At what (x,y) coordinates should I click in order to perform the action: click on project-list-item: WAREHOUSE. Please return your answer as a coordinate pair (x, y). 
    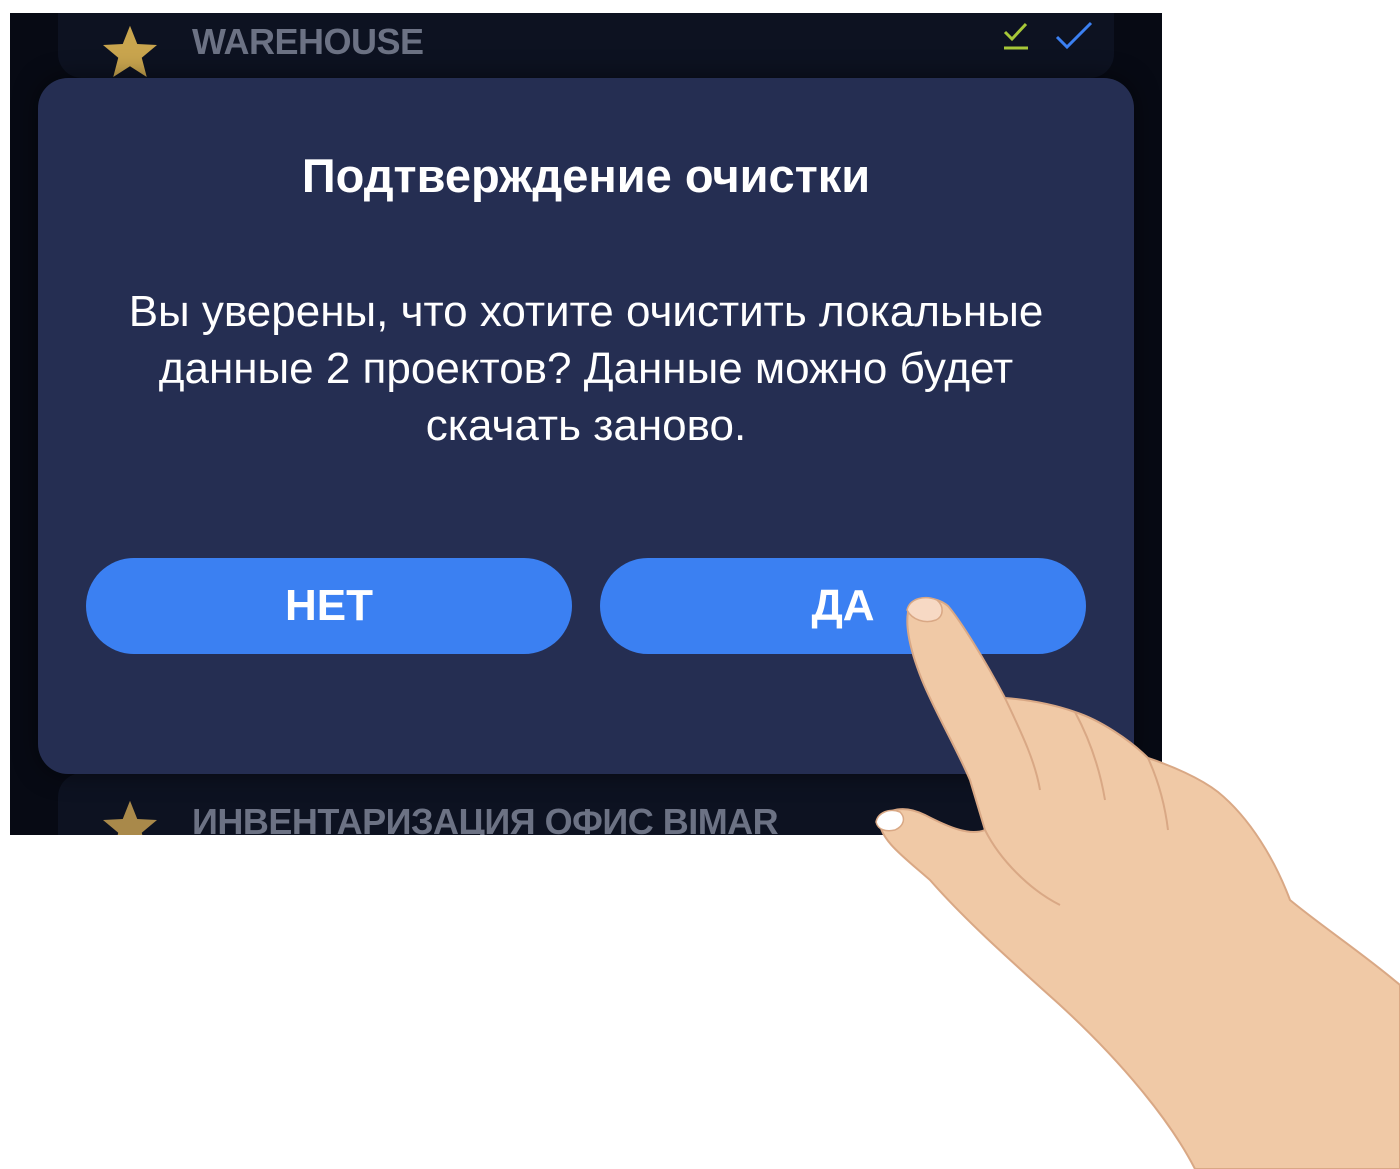
    Looking at the image, I should click on (586, 45).